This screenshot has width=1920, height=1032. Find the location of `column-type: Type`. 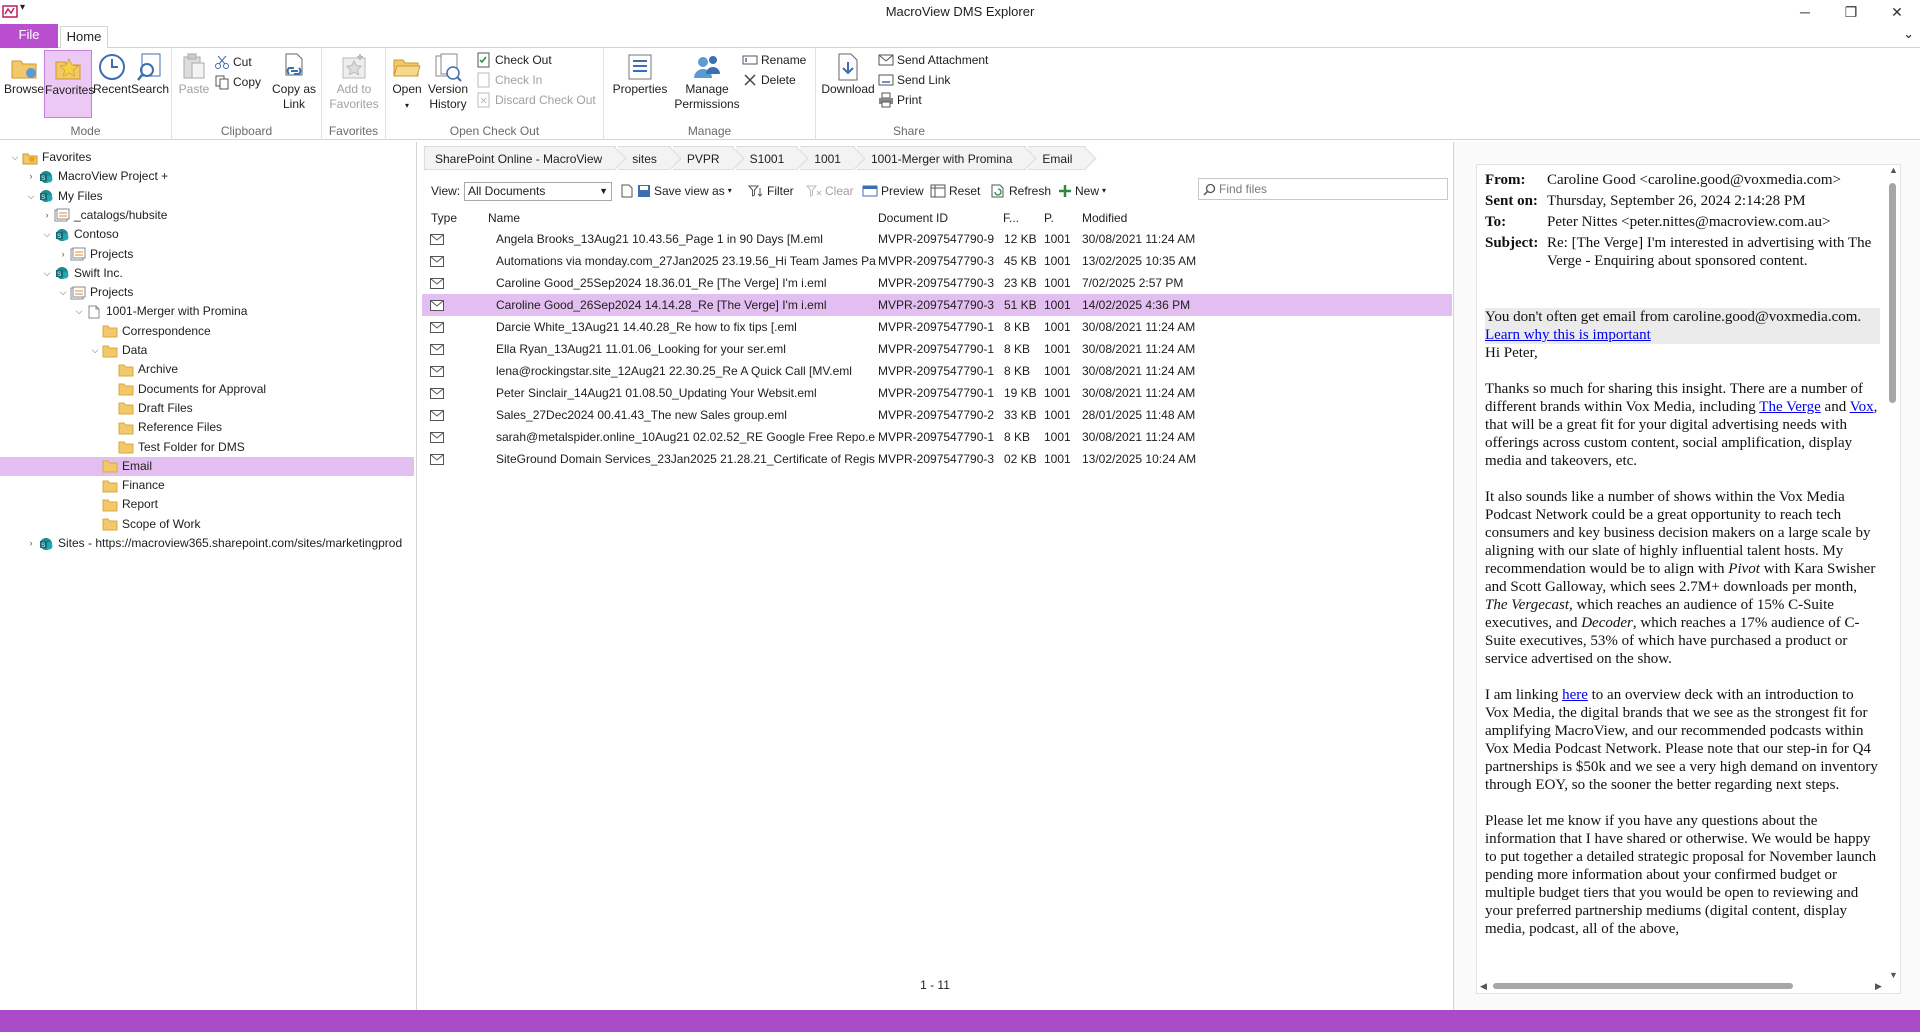

column-type: Type is located at coordinates (444, 218).